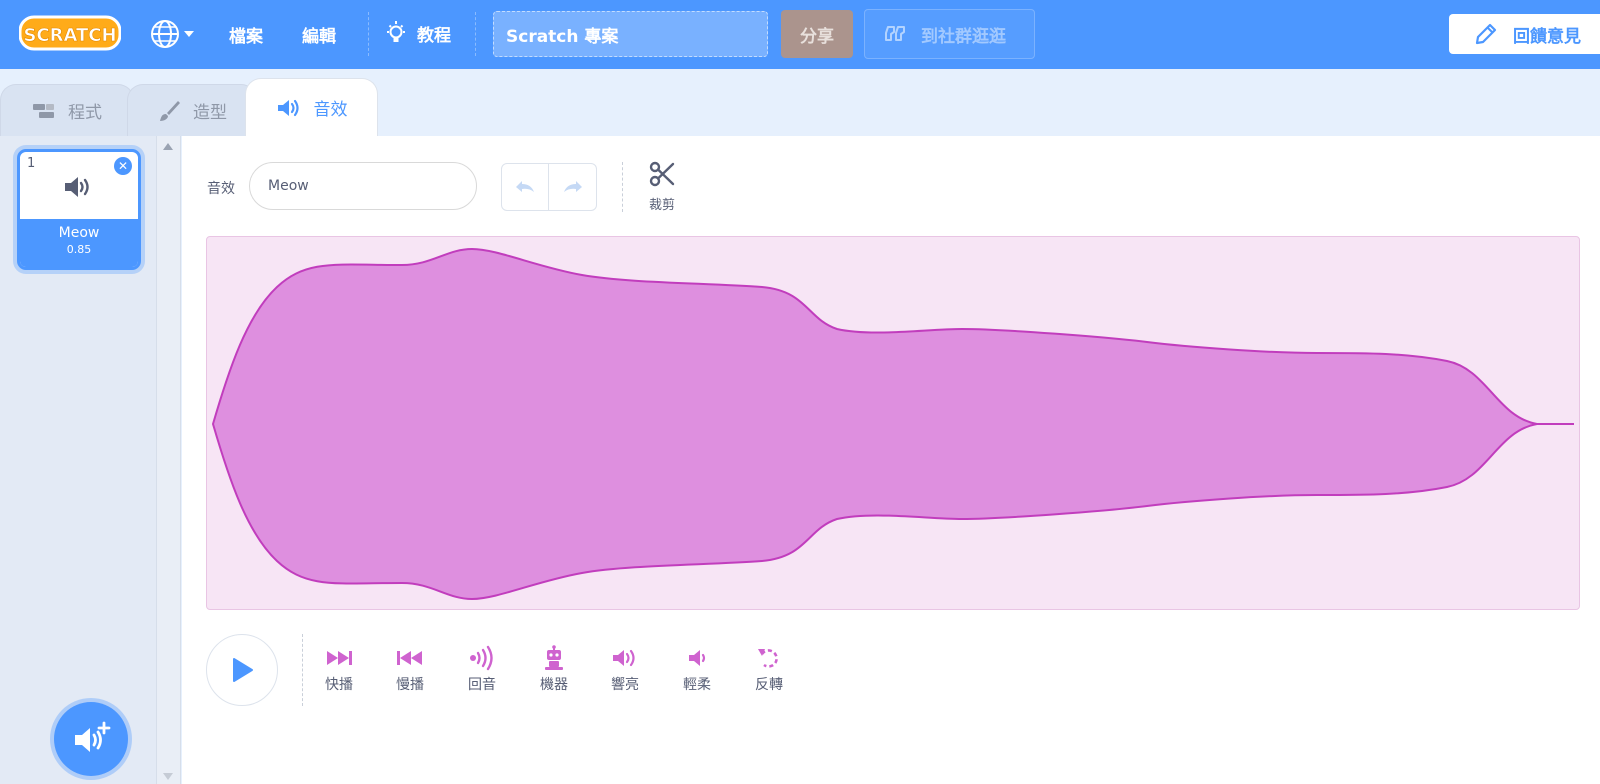  Describe the element at coordinates (302, 670) in the screenshot. I see `effects-divider` at that location.